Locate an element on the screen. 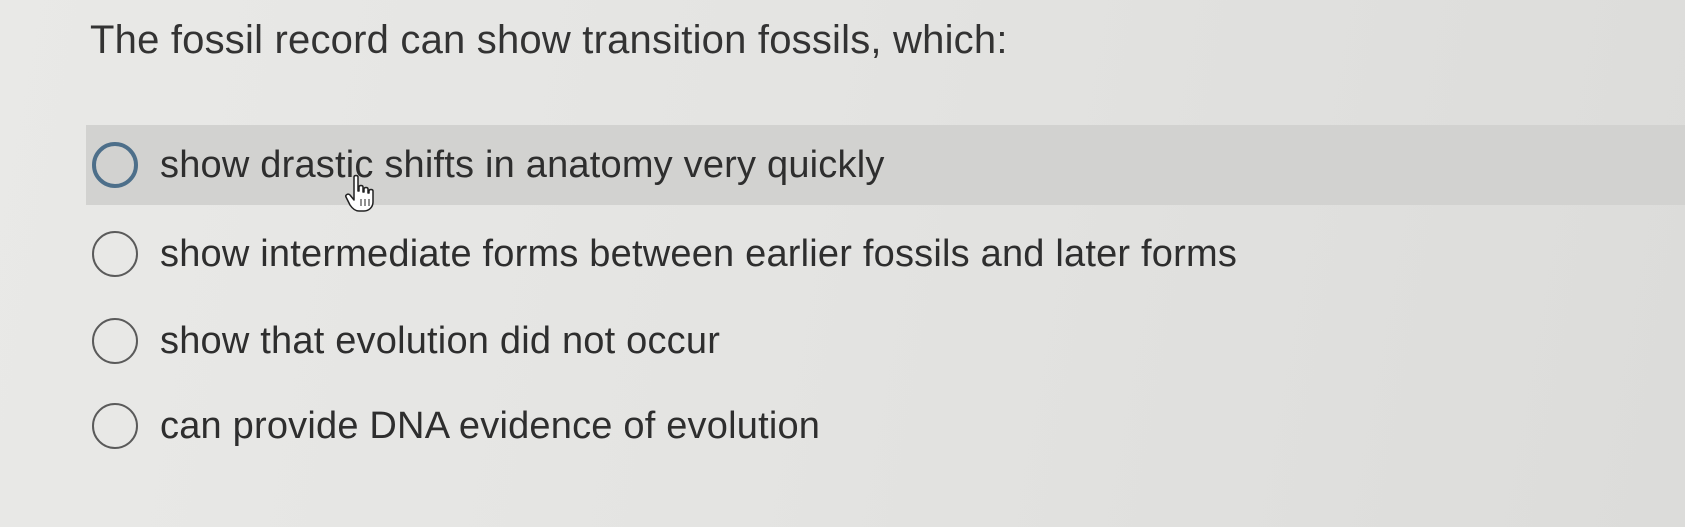  hand-pointer-icon is located at coordinates (359, 193).